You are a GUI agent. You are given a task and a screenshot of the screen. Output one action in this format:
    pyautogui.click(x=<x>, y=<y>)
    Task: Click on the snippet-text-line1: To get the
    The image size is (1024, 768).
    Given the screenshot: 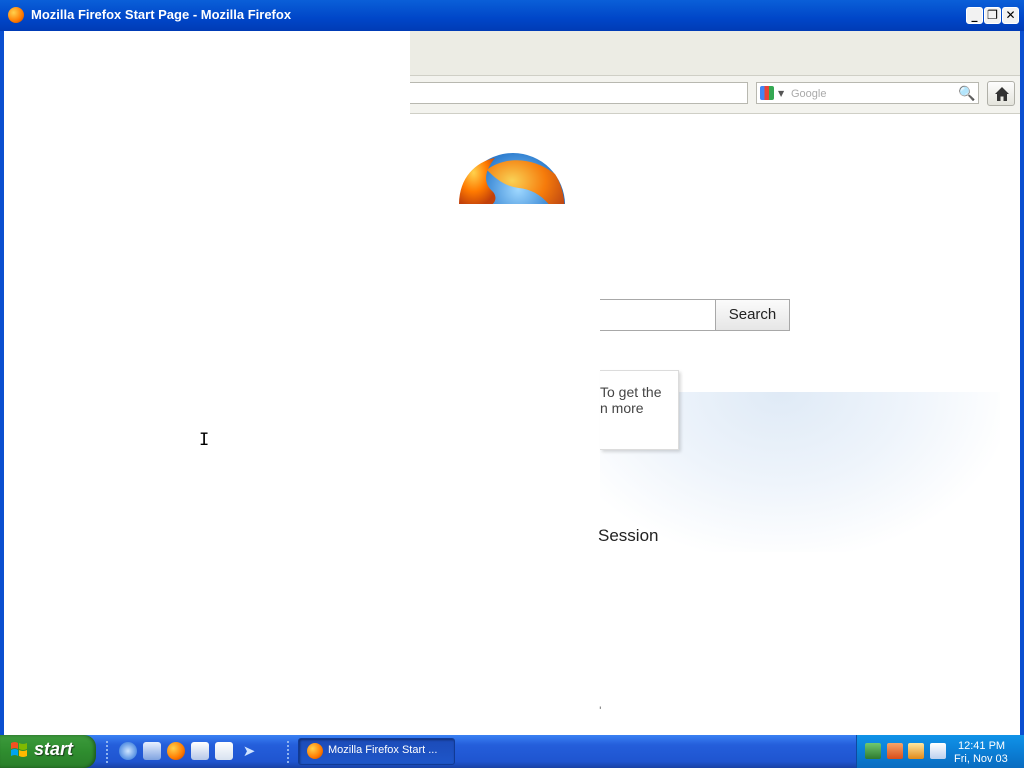 What is the action you would take?
    pyautogui.click(x=631, y=392)
    